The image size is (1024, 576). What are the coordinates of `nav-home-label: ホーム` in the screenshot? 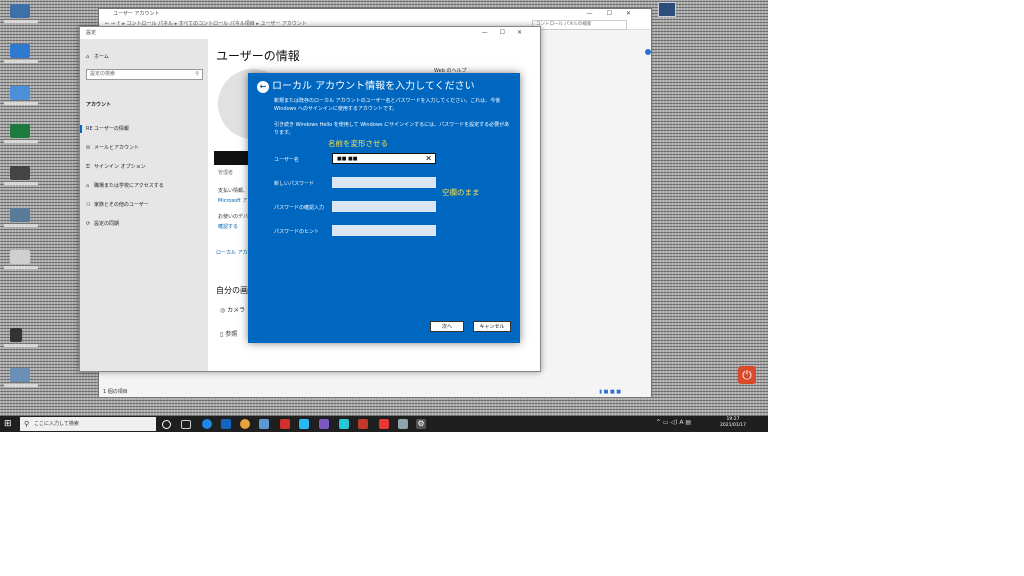 It's located at (101, 57).